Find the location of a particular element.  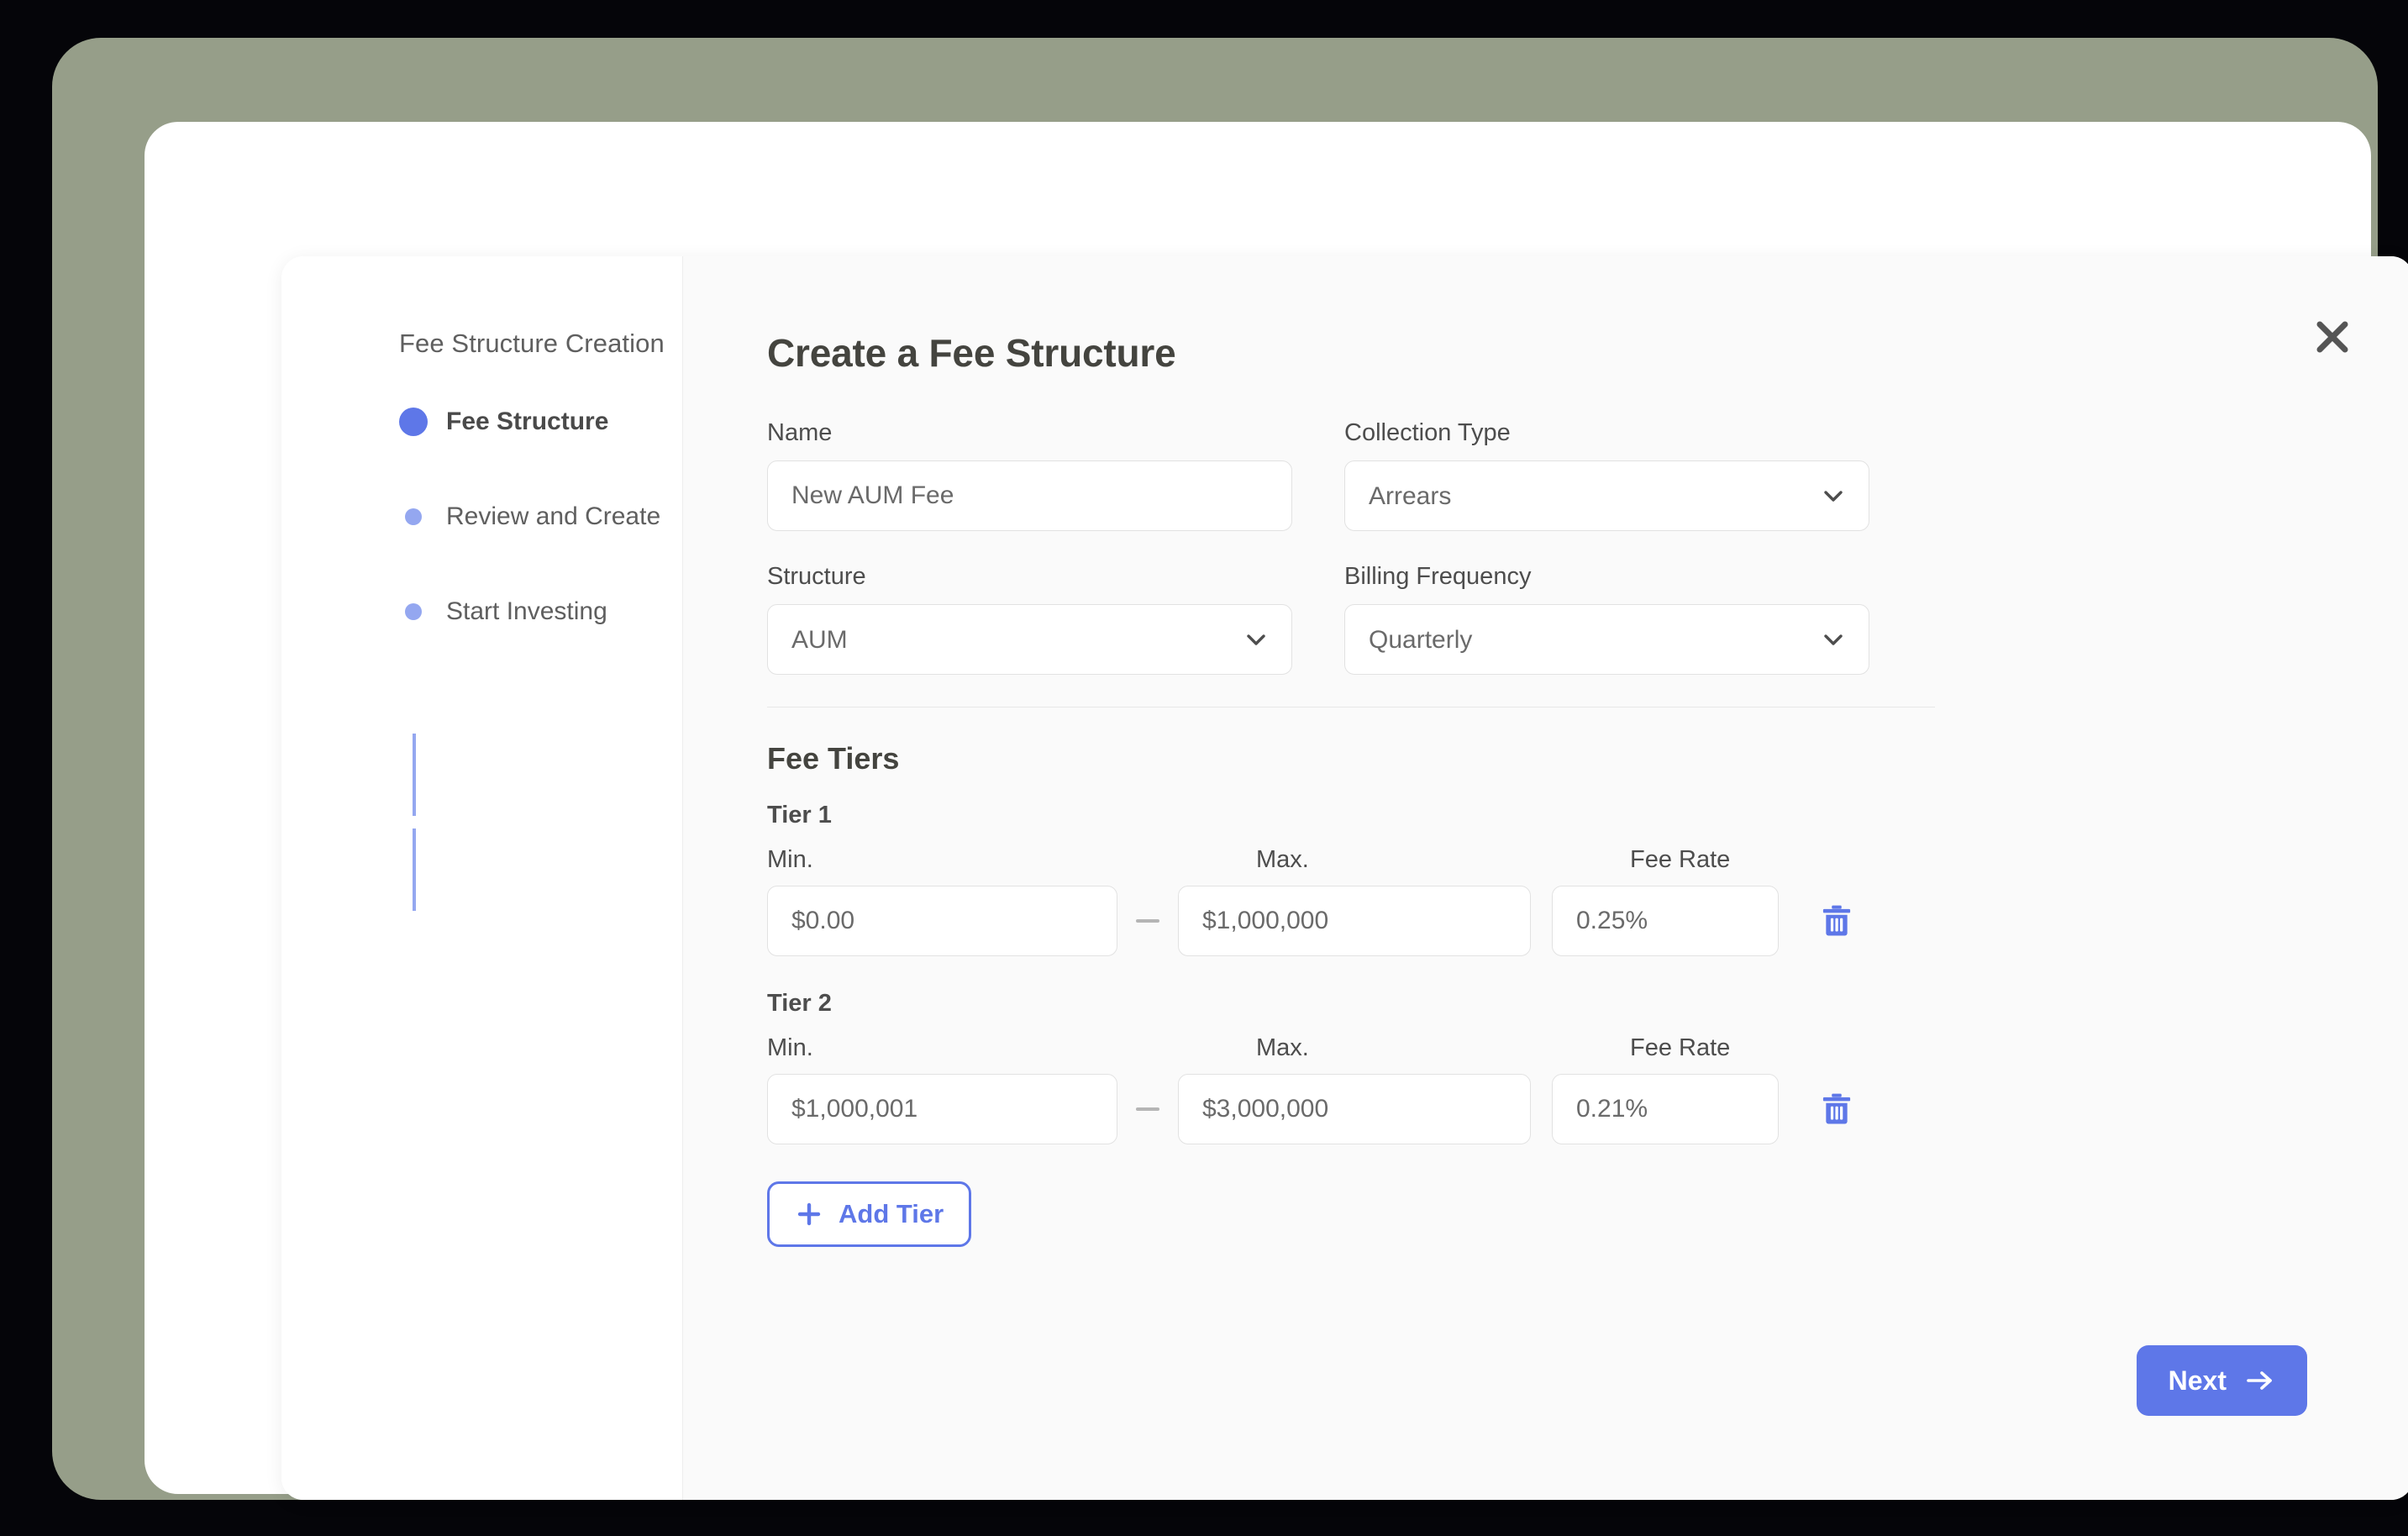

next-button: Next is located at coordinates (2221, 1380).